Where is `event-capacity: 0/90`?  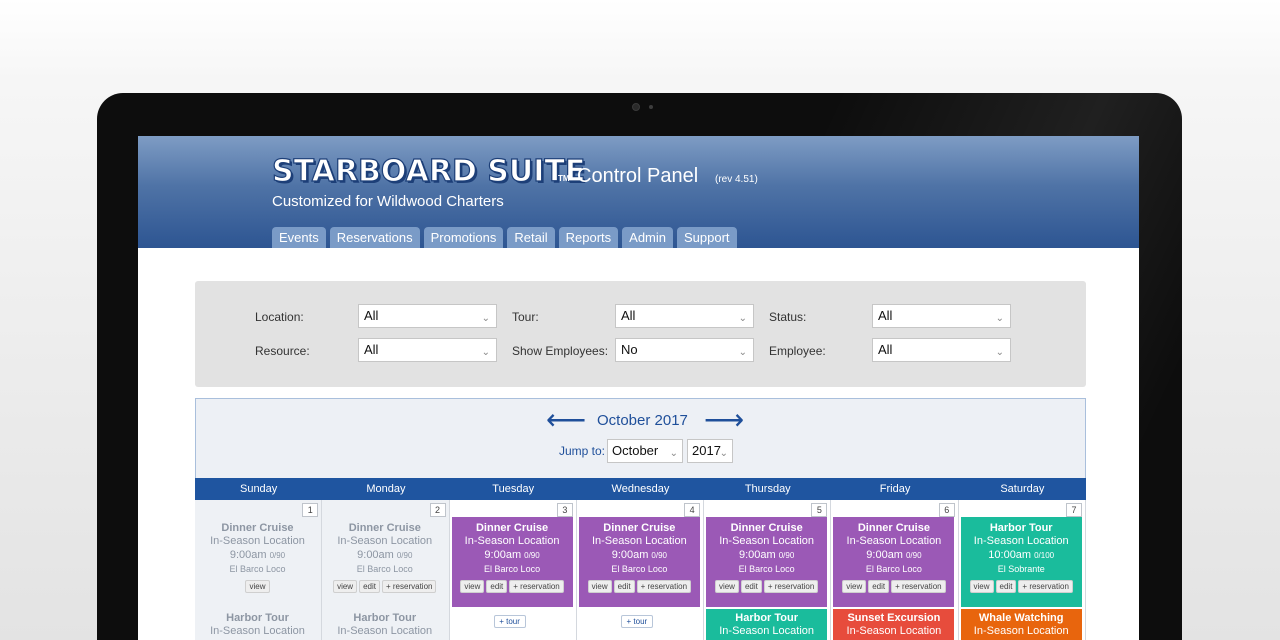 event-capacity: 0/90 is located at coordinates (913, 555).